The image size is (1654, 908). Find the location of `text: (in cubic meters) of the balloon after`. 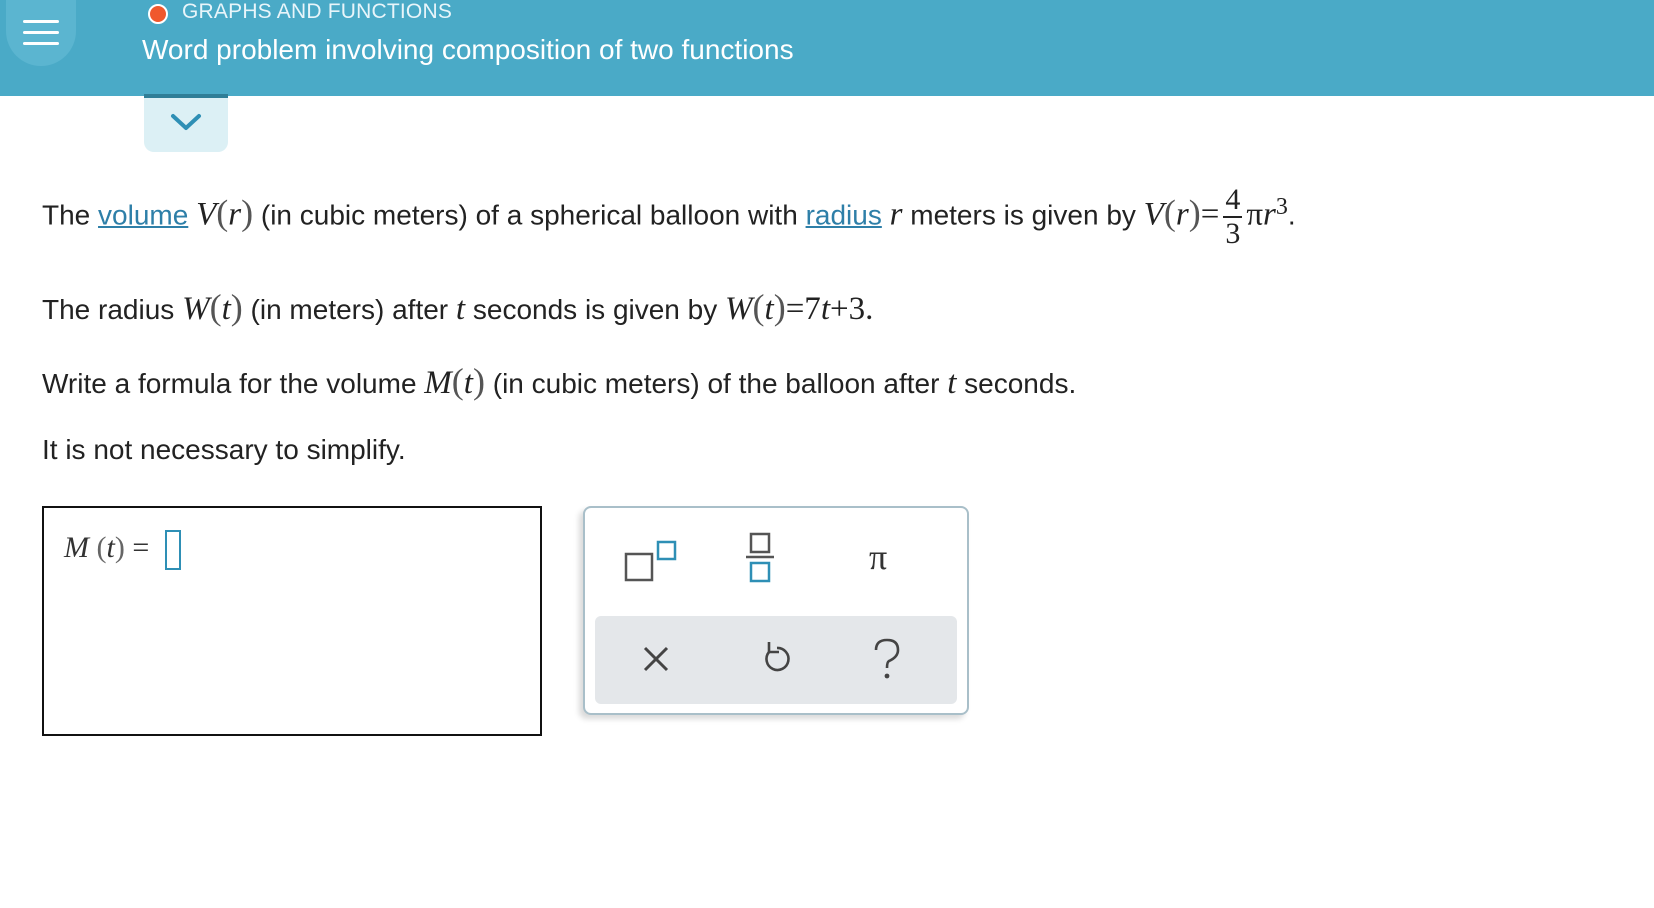

text: (in cubic meters) of the balloon after is located at coordinates (716, 383).